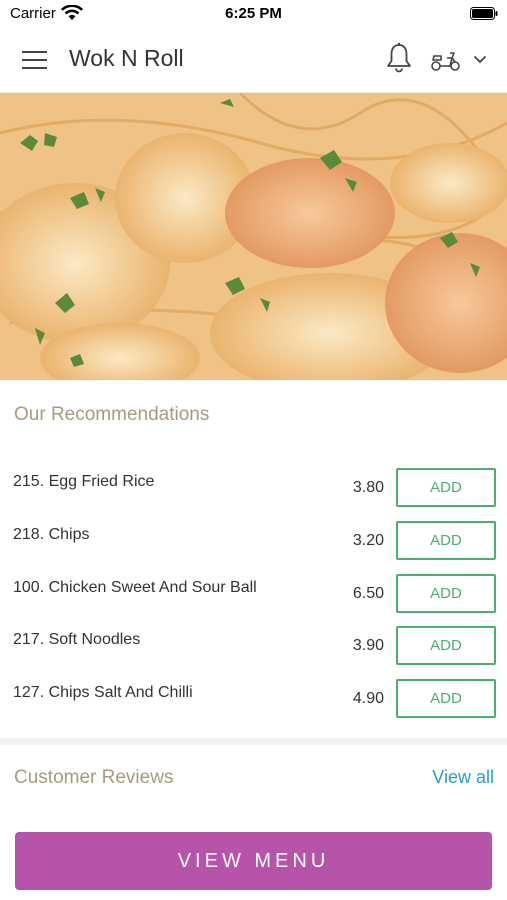  Describe the element at coordinates (445, 61) in the screenshot. I see `scooter-icon` at that location.